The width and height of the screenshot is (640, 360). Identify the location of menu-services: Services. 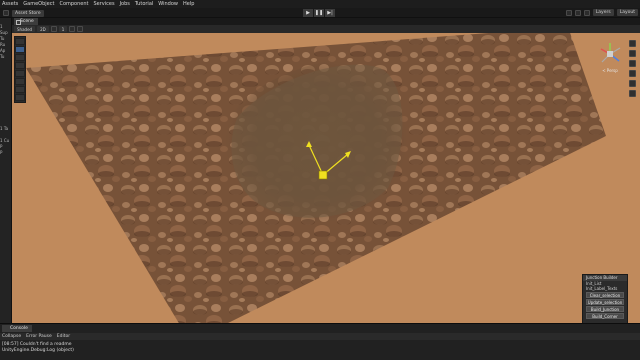
(103, 4).